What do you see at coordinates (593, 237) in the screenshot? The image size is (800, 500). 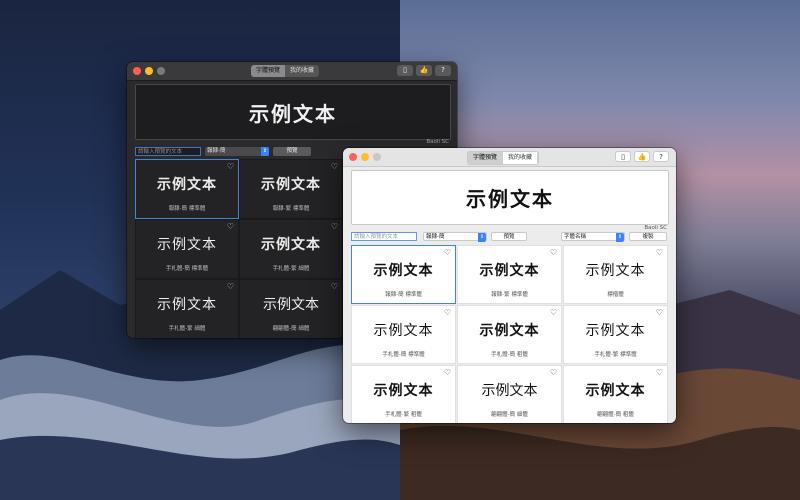 I see `copy-target-select: 字體名稱 ⇕` at bounding box center [593, 237].